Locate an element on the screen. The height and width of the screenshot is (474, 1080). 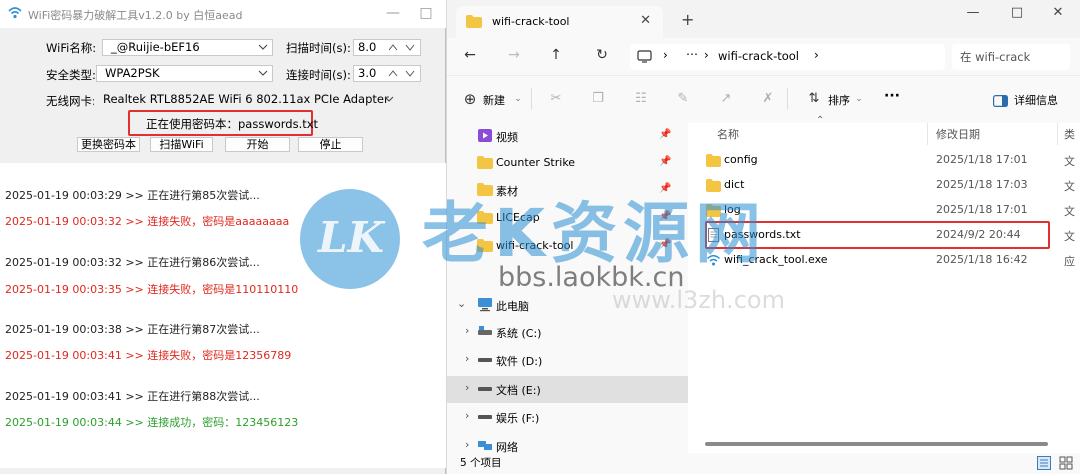
security-type-value: WPA2PSK is located at coordinates (132, 73).